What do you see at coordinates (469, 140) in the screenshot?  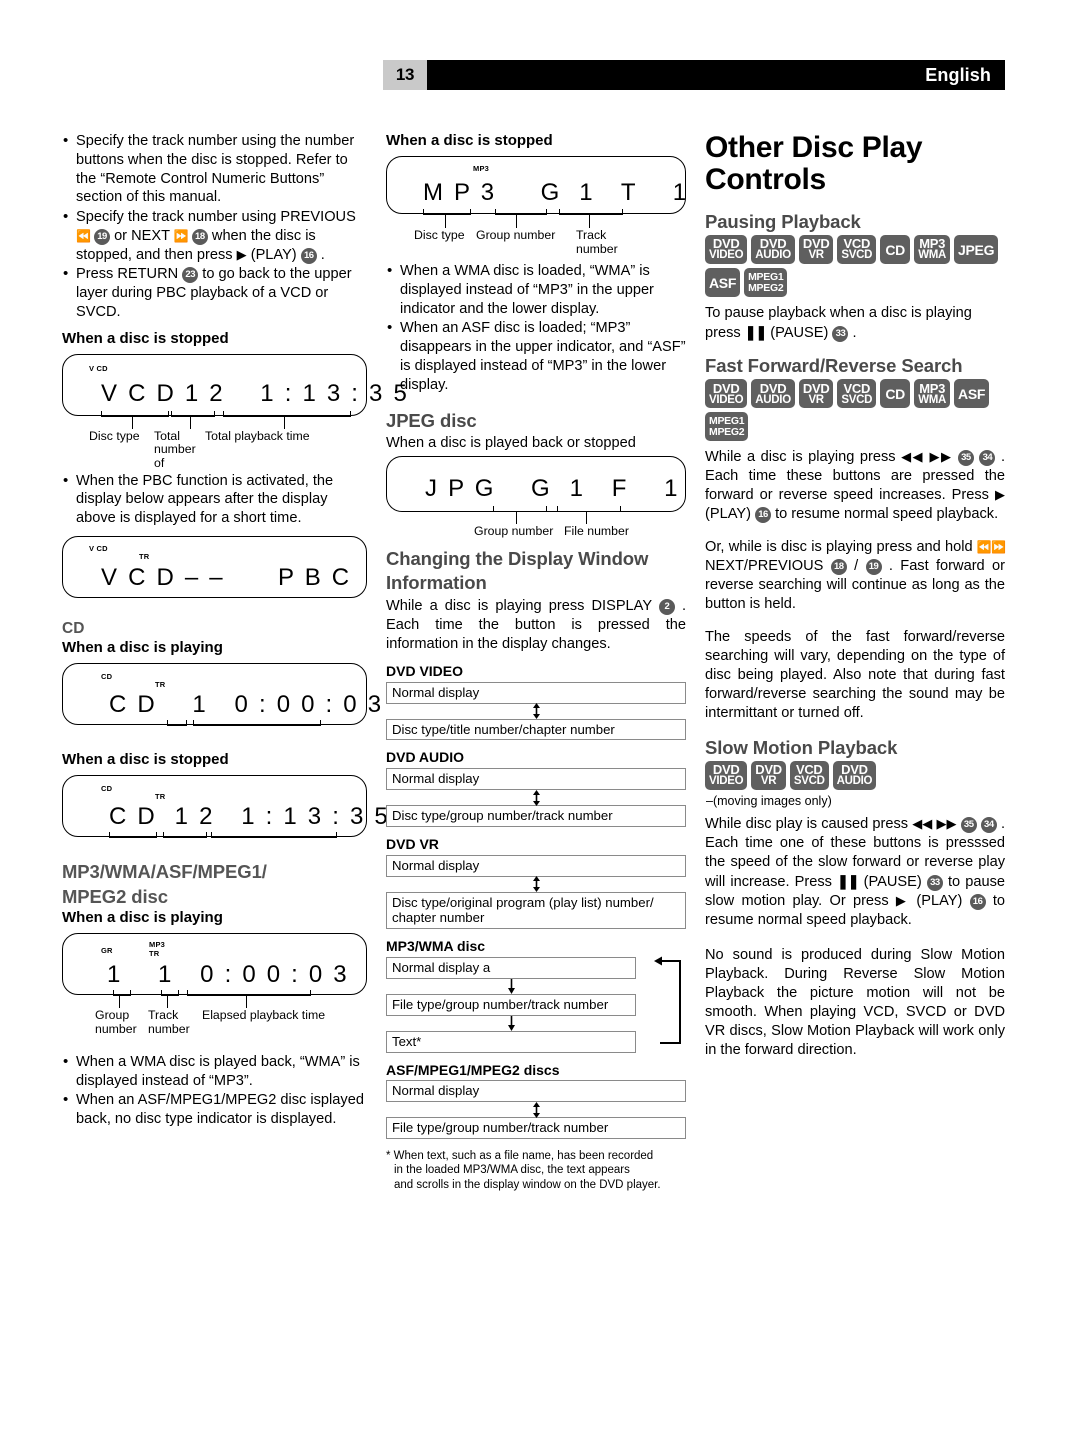 I see `mp3-stopped-heading: When a disc is stopped` at bounding box center [469, 140].